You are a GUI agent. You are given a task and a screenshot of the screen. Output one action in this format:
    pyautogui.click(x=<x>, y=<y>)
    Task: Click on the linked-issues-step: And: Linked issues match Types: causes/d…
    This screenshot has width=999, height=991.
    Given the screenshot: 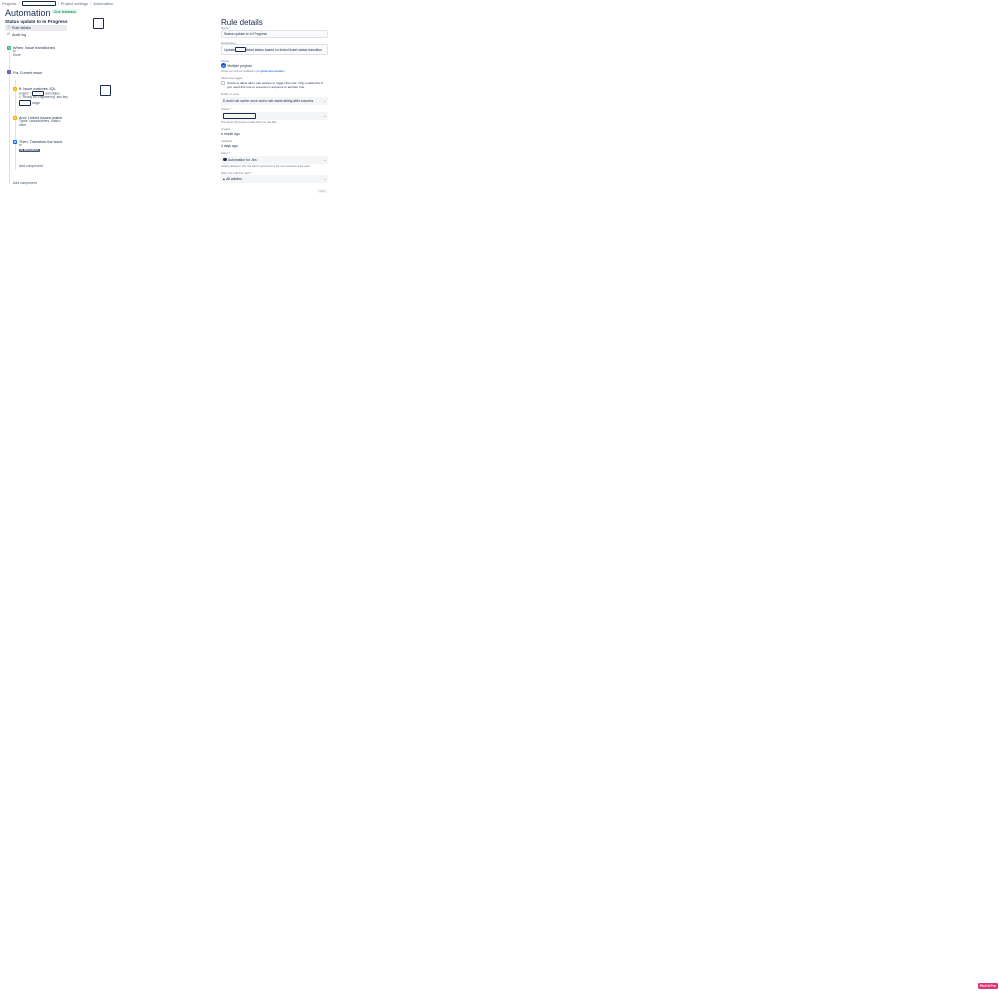 What is the action you would take?
    pyautogui.click(x=44, y=122)
    